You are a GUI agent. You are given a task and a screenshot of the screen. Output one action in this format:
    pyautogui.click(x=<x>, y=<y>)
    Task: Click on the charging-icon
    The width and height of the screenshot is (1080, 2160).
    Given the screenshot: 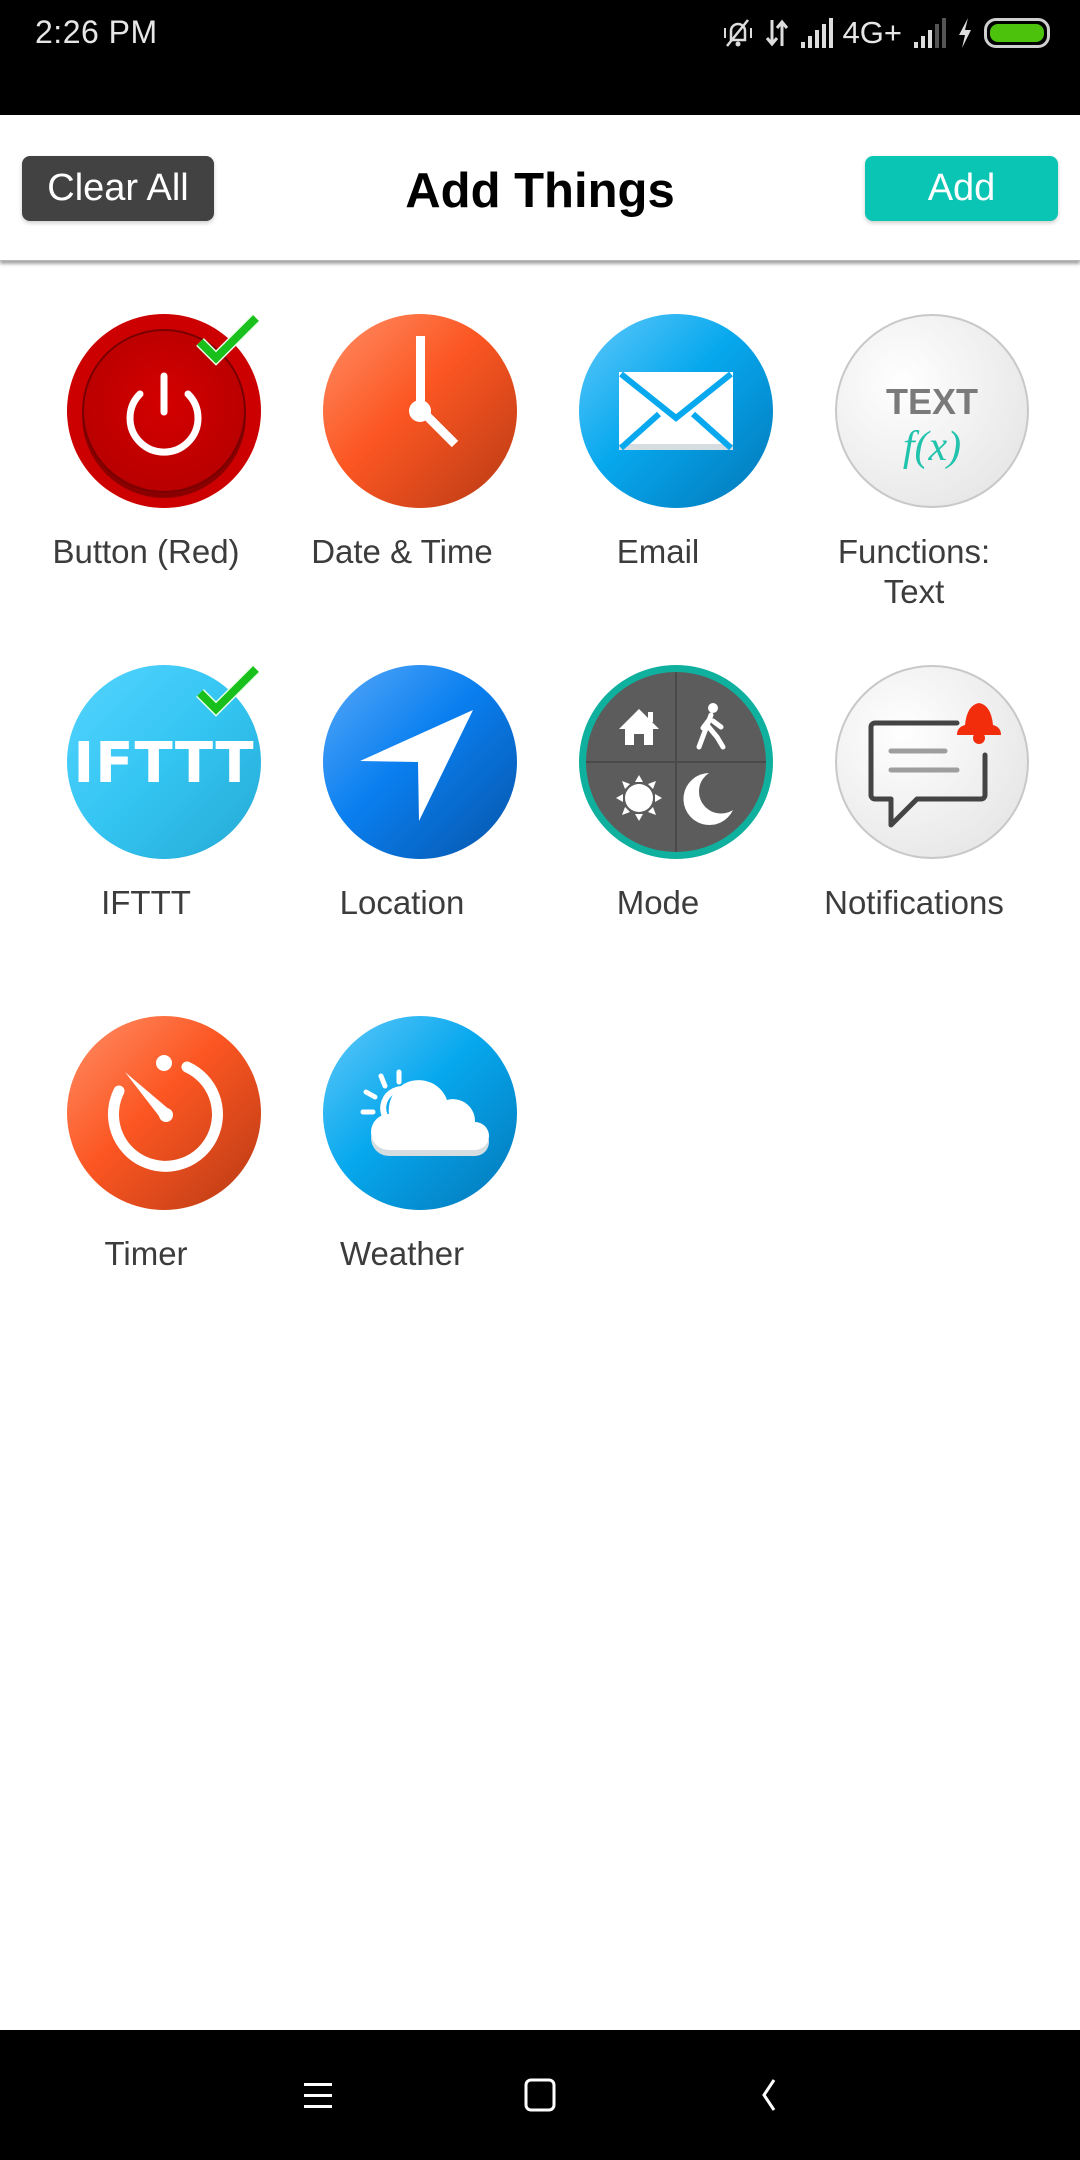 What is the action you would take?
    pyautogui.click(x=965, y=33)
    